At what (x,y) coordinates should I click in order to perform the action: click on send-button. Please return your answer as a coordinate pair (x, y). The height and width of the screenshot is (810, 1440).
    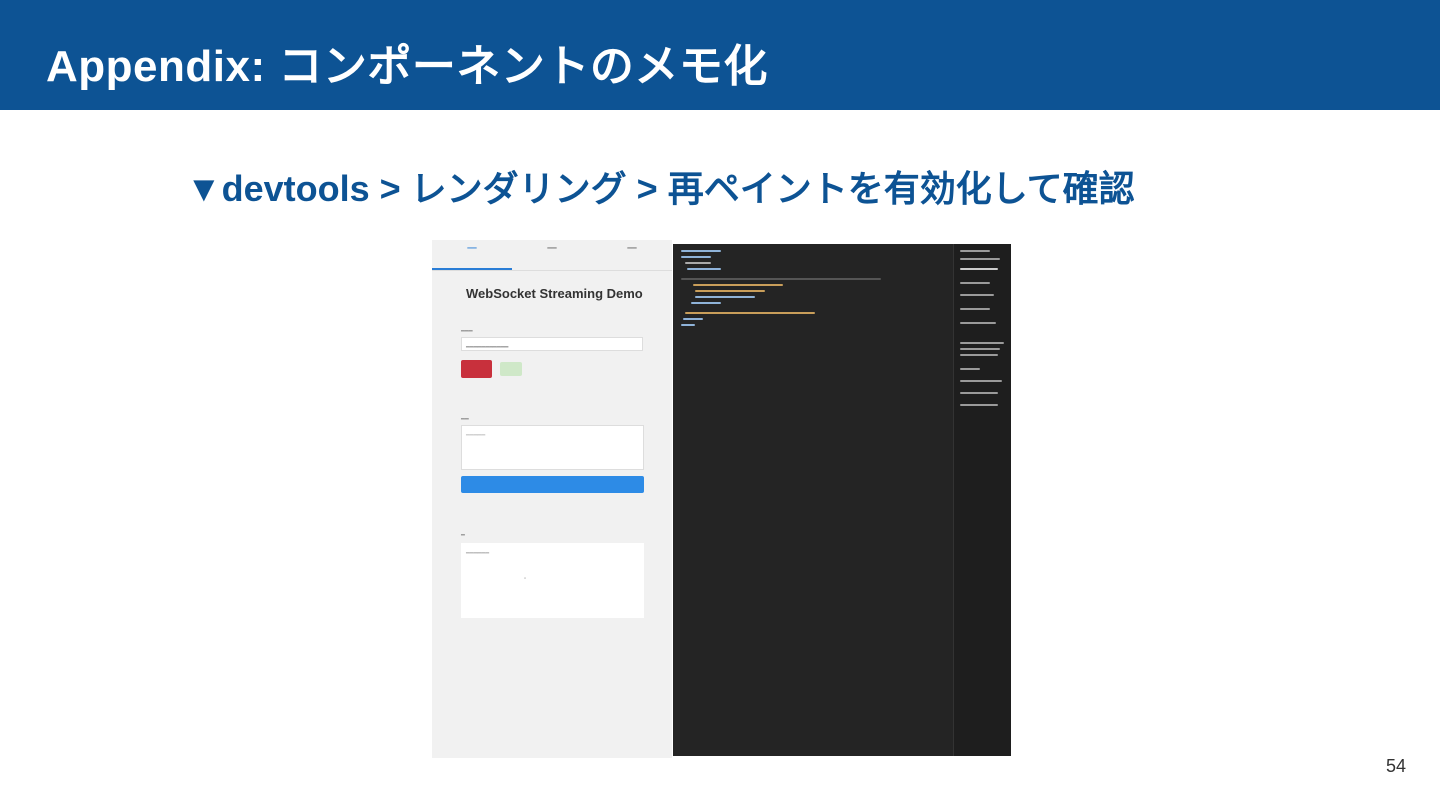
    Looking at the image, I should click on (552, 484).